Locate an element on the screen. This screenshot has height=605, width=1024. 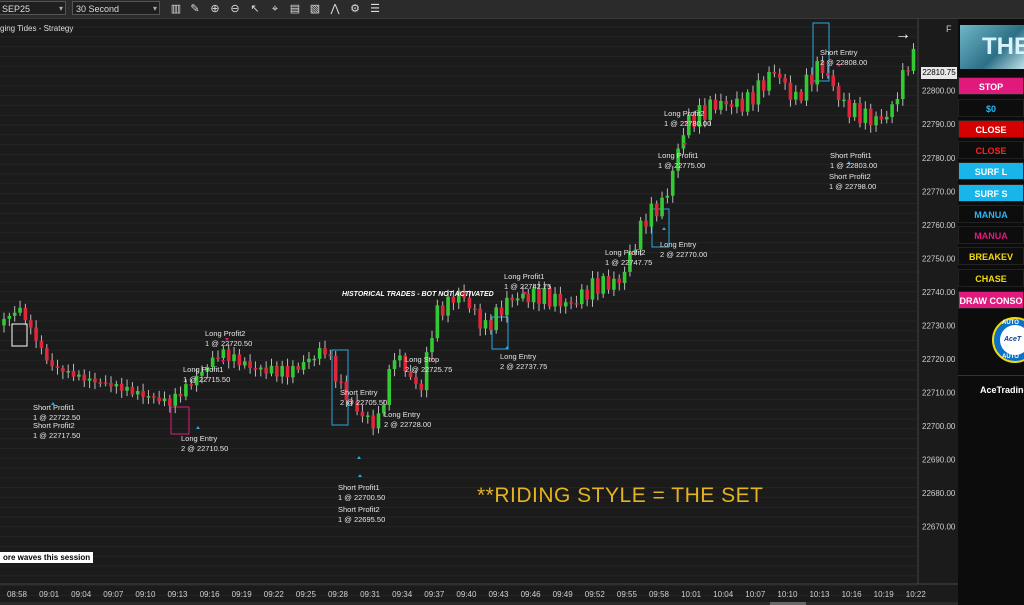
time-tick: 10:16 is located at coordinates (852, 594).